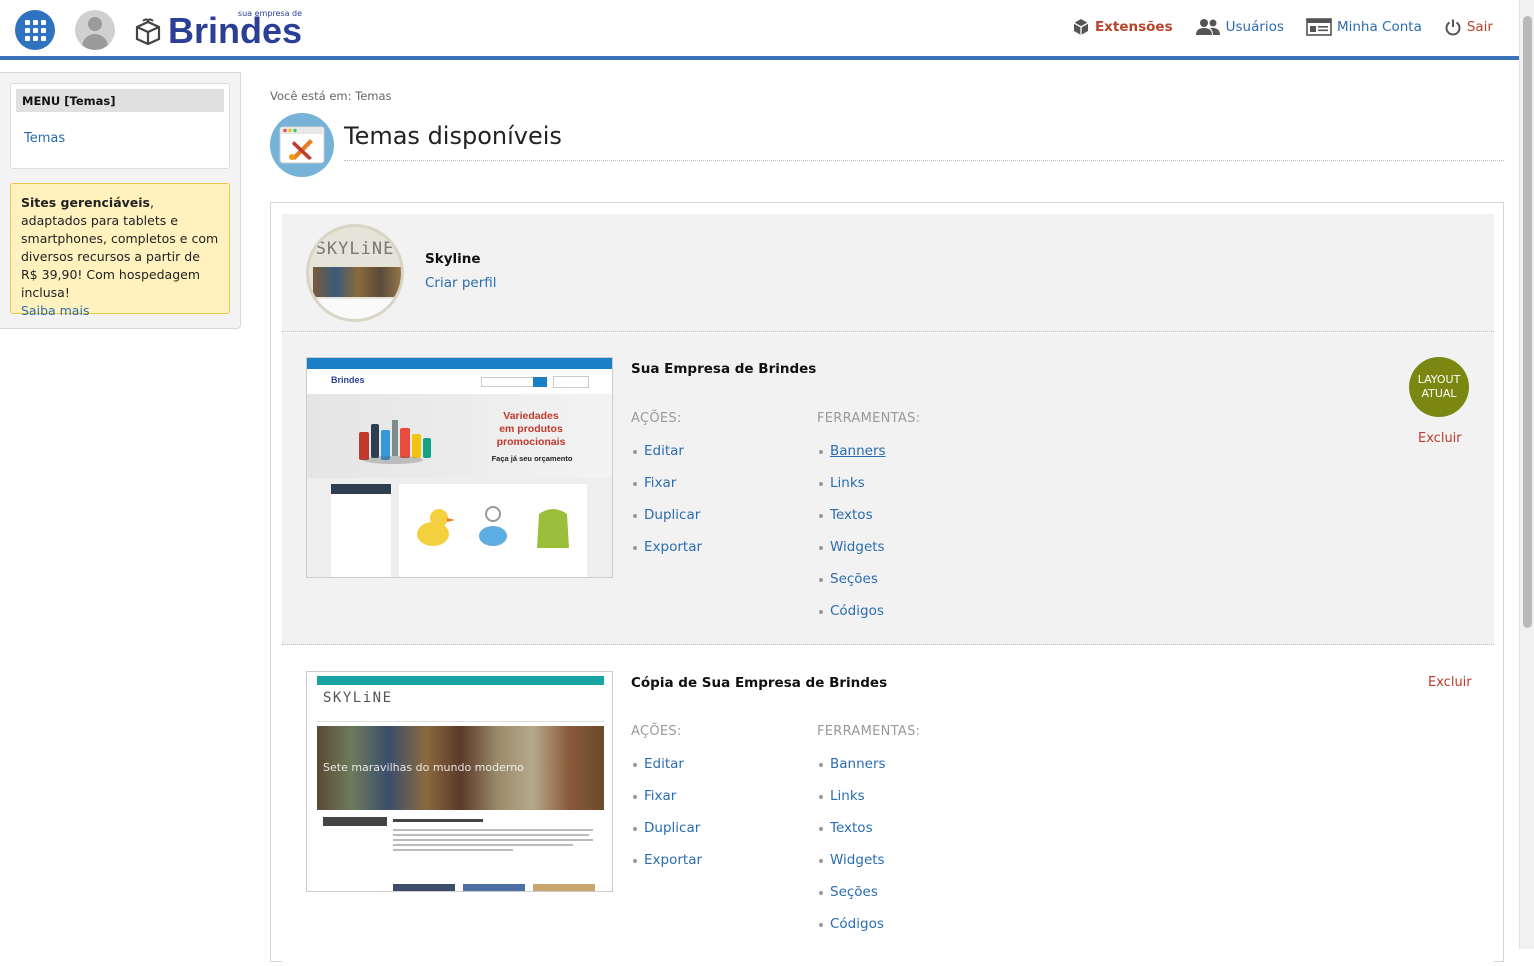  I want to click on theme-name: Sua Empresa de Brindes, so click(724, 369).